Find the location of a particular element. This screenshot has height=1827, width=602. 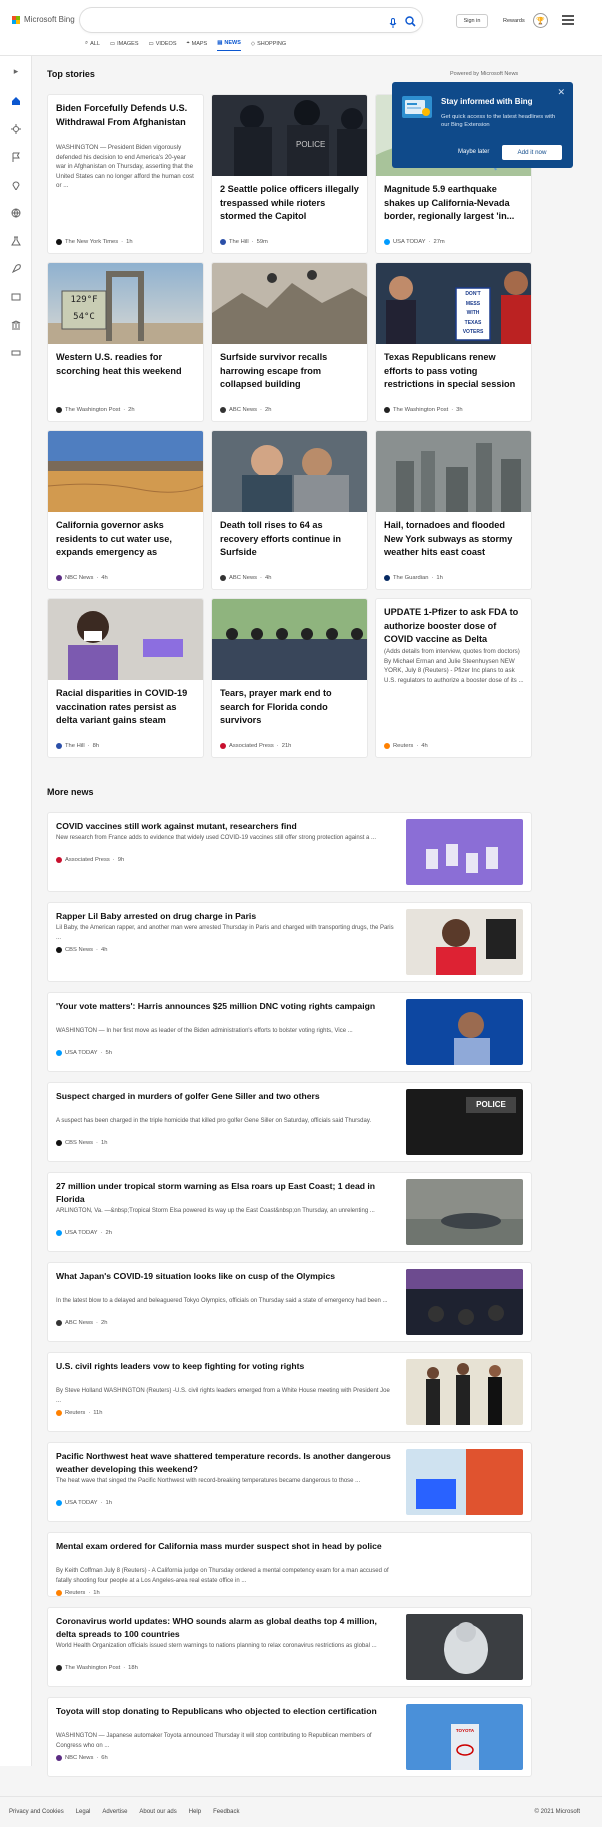

search-box is located at coordinates (251, 20).